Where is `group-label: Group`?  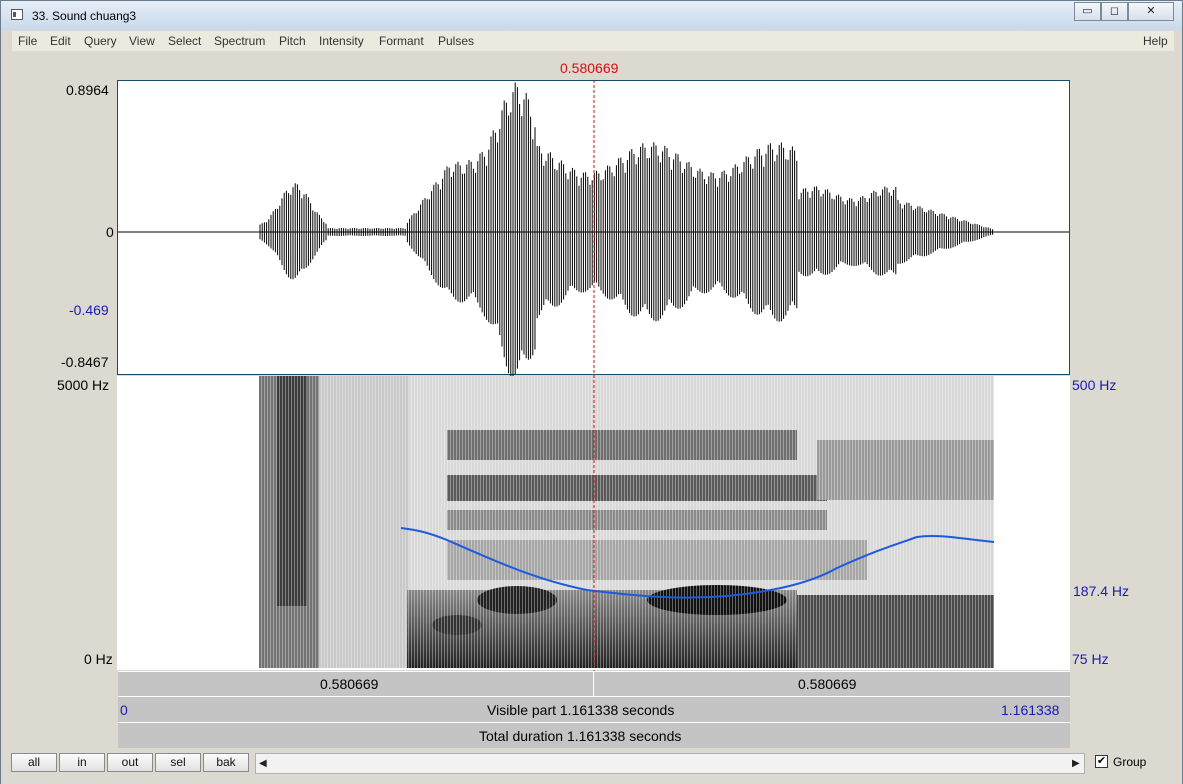
group-label: Group is located at coordinates (1130, 762).